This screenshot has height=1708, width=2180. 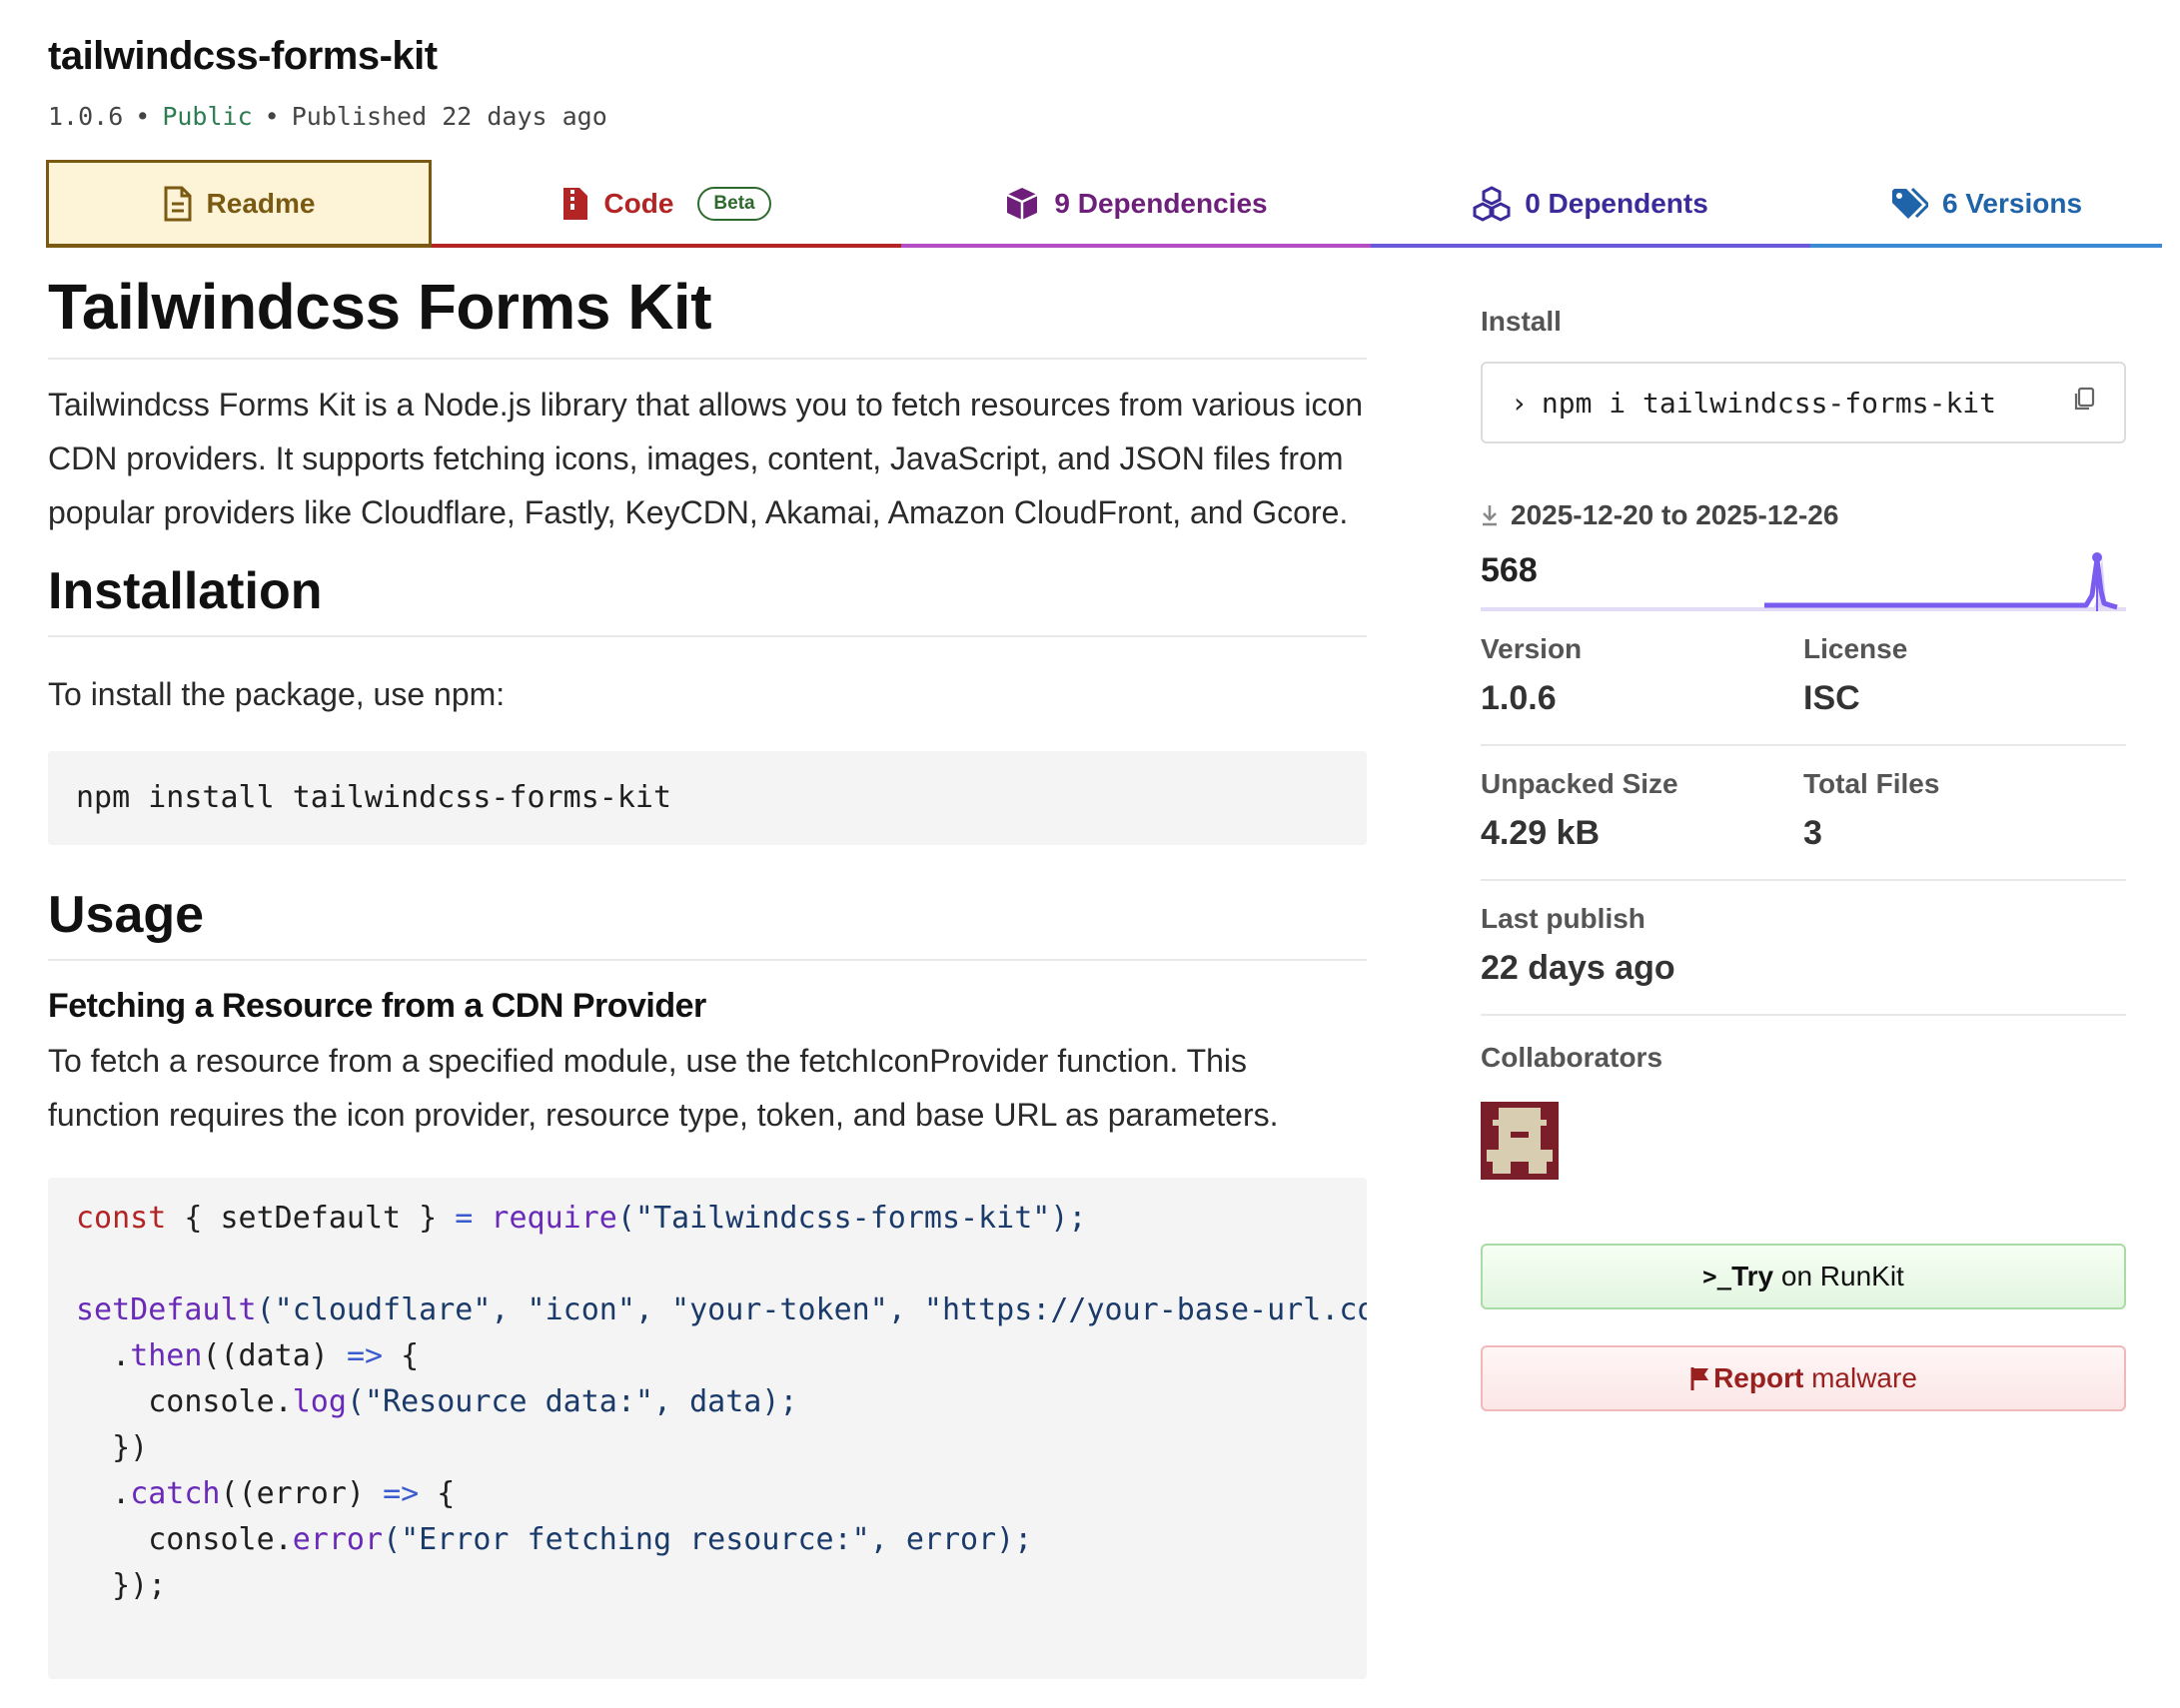 I want to click on runkit-label: on RunKit, so click(x=1838, y=1276).